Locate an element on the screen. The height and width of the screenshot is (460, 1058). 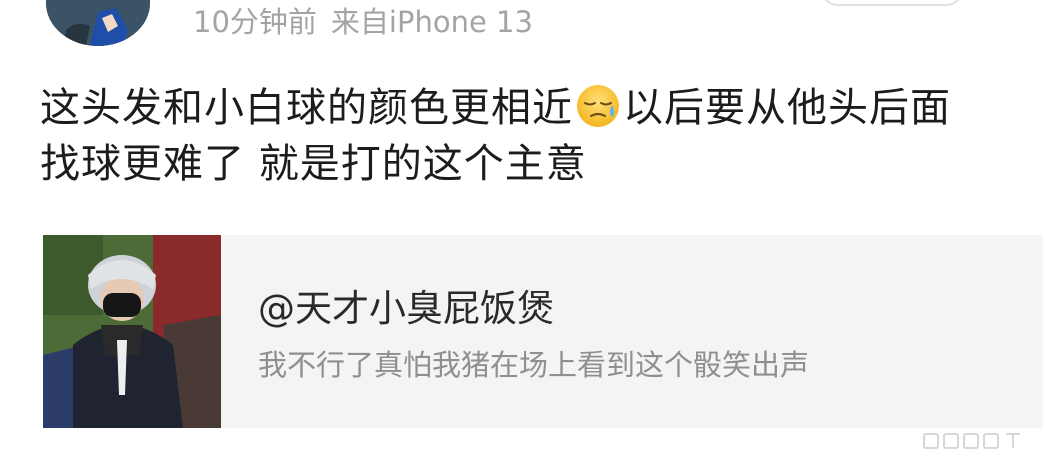
post-source: 来自iPhone 13 is located at coordinates (431, 22).